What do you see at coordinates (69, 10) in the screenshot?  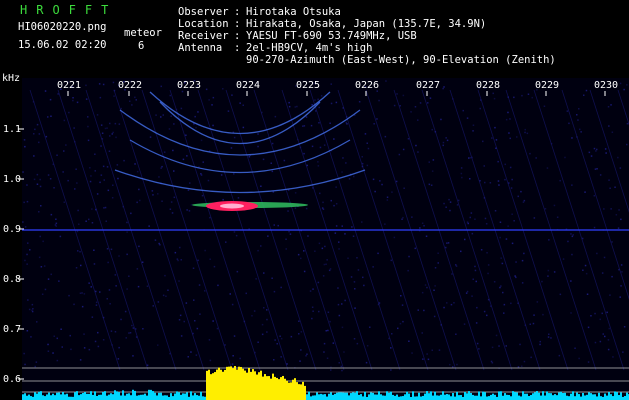 I see `app-name: HROFFT` at bounding box center [69, 10].